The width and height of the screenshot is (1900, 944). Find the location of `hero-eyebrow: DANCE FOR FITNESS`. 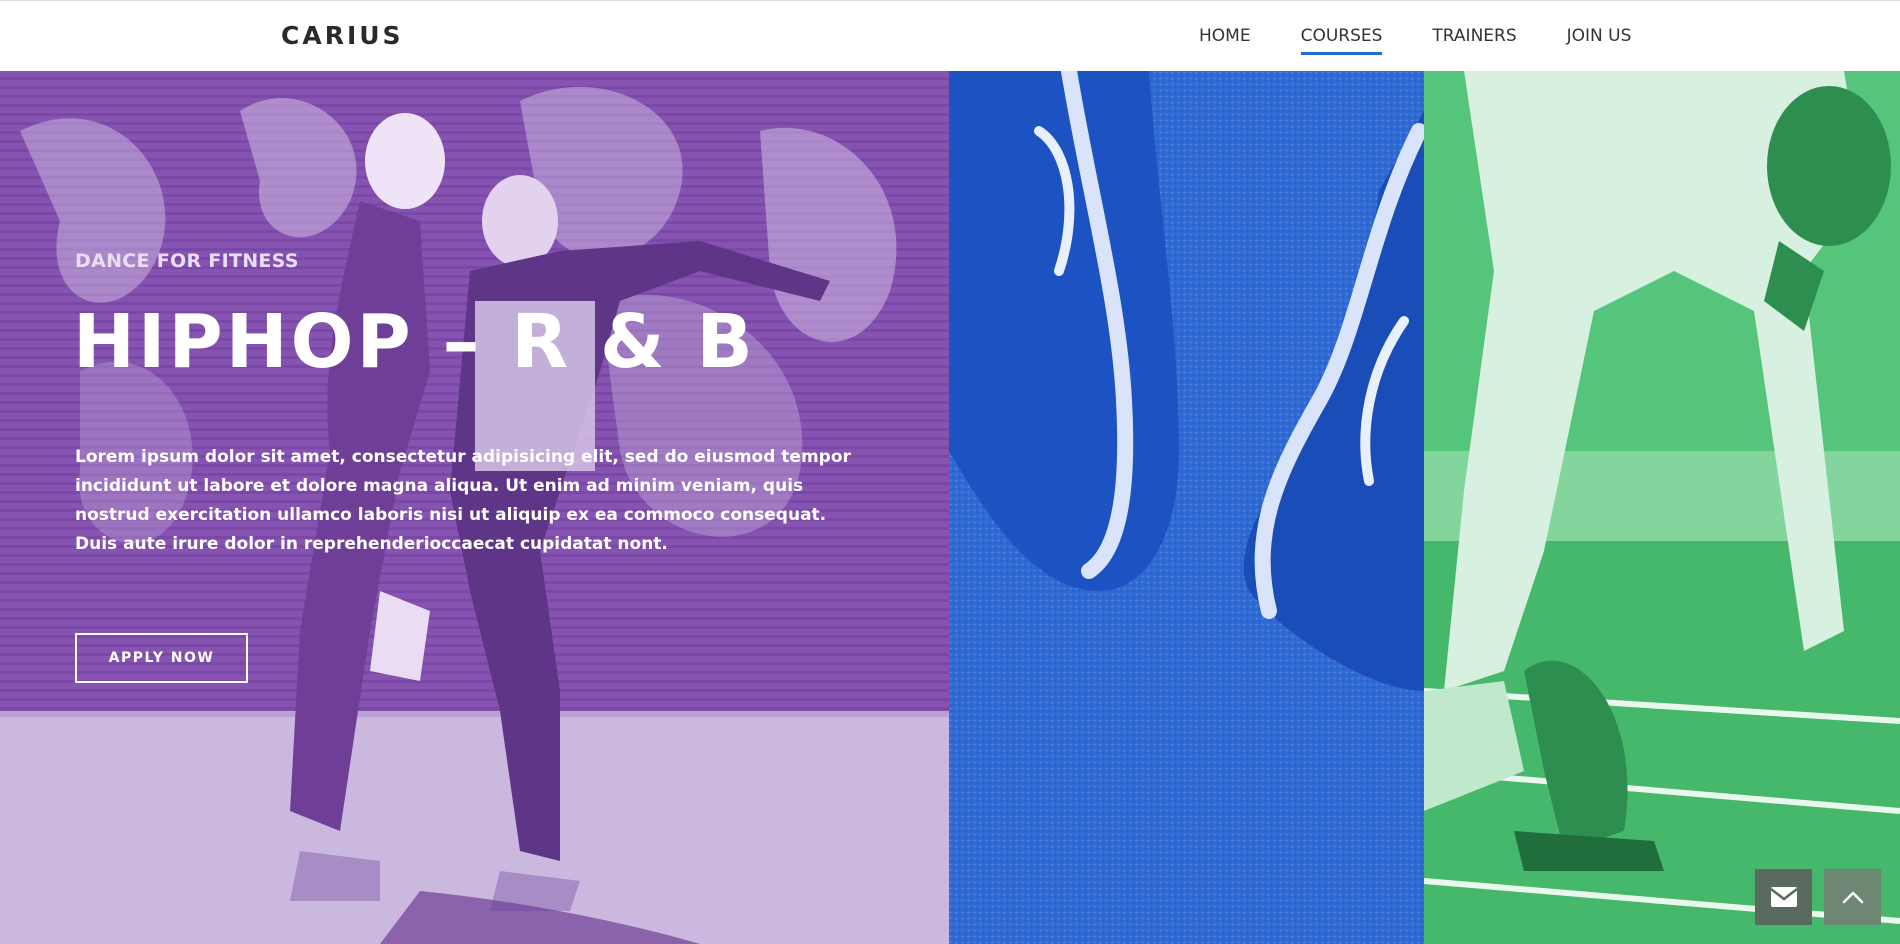

hero-eyebrow: DANCE FOR FITNESS is located at coordinates (187, 261).